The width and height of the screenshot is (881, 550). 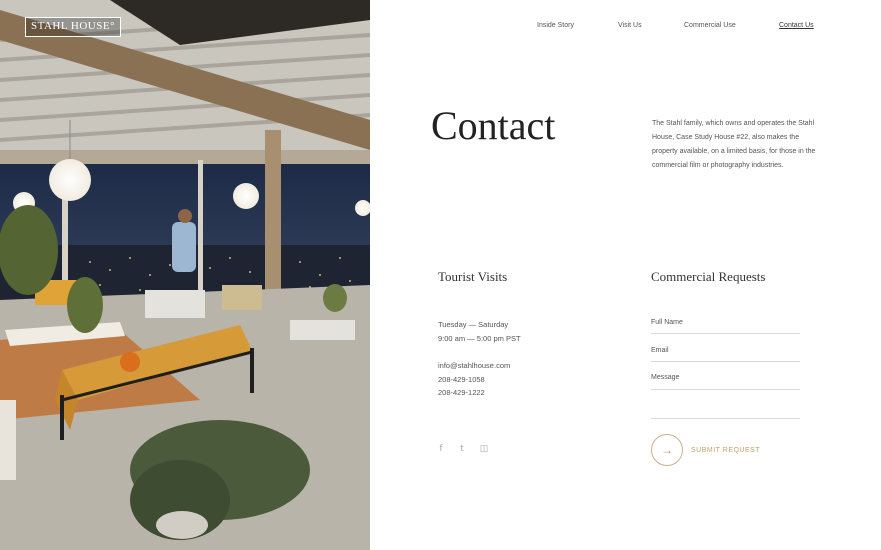 What do you see at coordinates (796, 25) in the screenshot?
I see `nav-link-contact-us: Contact Us` at bounding box center [796, 25].